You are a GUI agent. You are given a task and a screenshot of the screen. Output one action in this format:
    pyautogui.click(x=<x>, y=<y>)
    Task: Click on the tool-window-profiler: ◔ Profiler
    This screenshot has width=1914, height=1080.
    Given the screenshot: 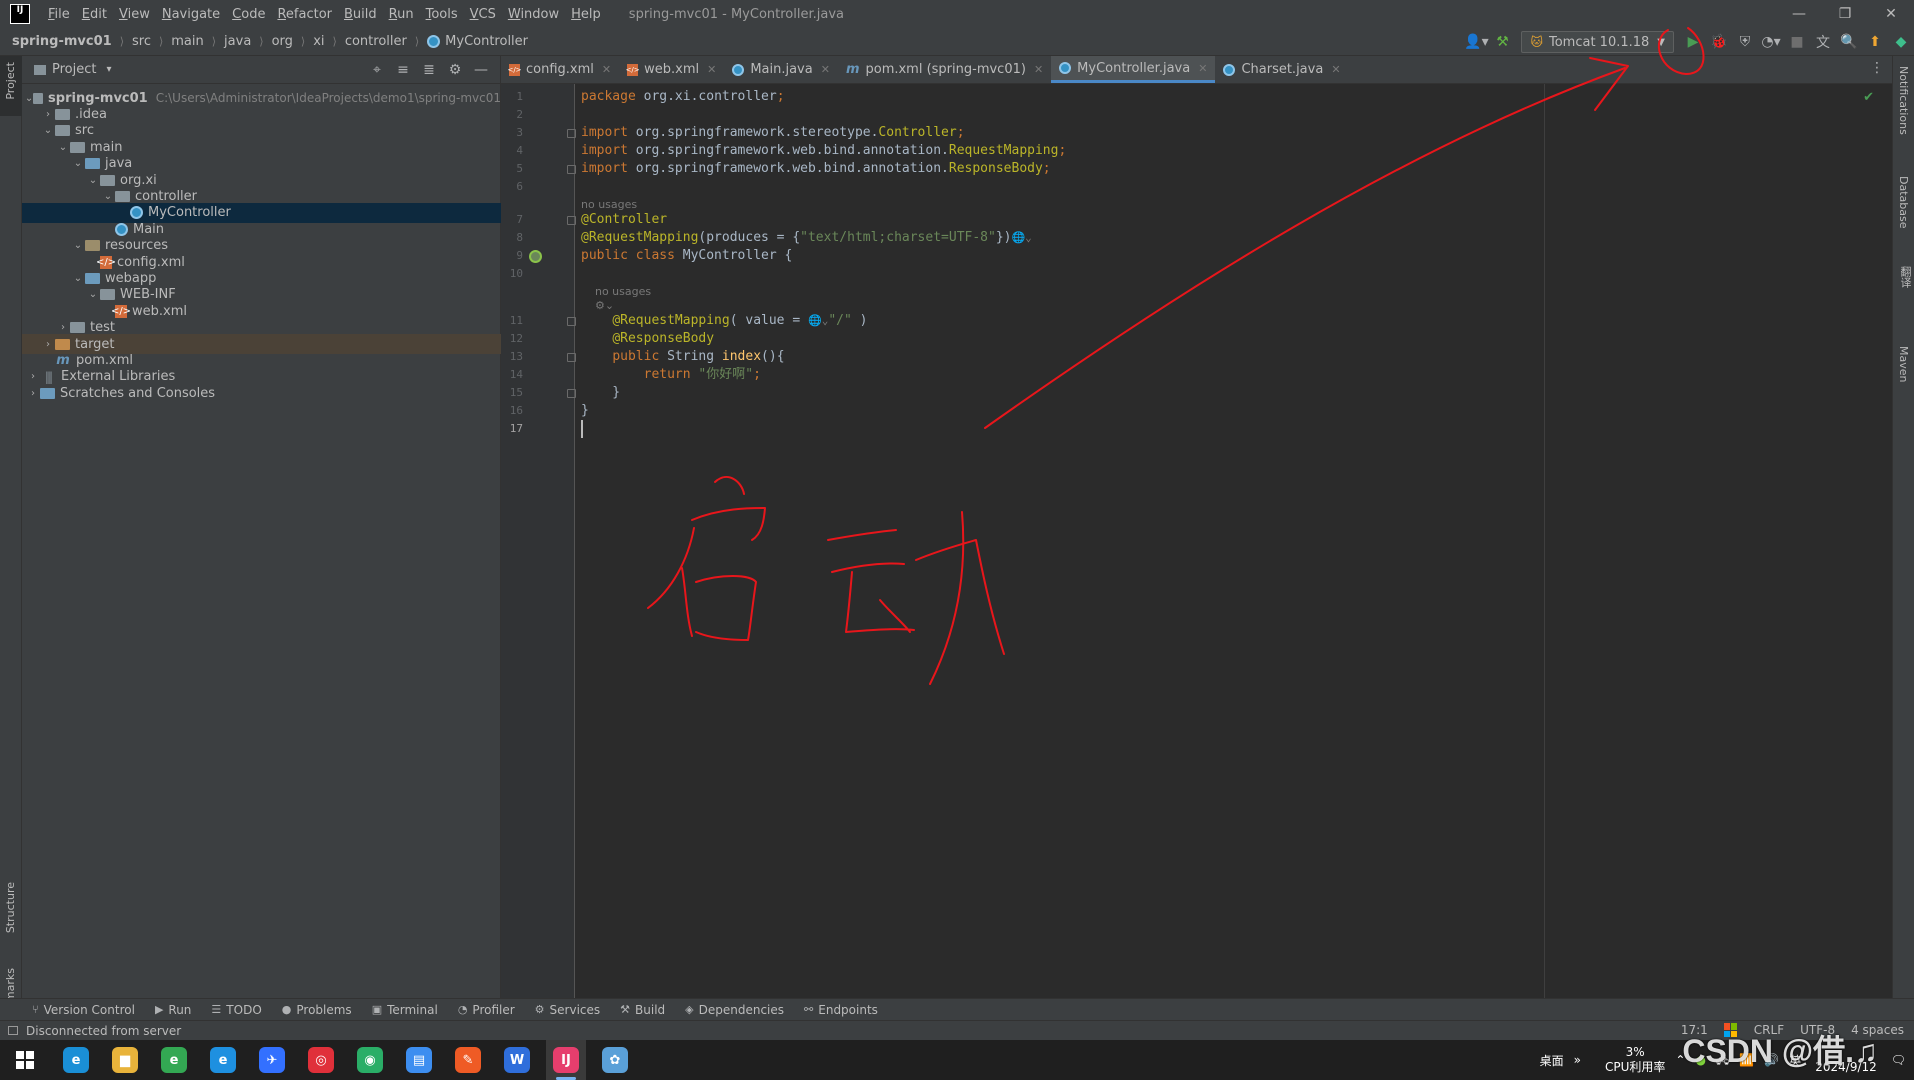 What is the action you would take?
    pyautogui.click(x=486, y=1010)
    